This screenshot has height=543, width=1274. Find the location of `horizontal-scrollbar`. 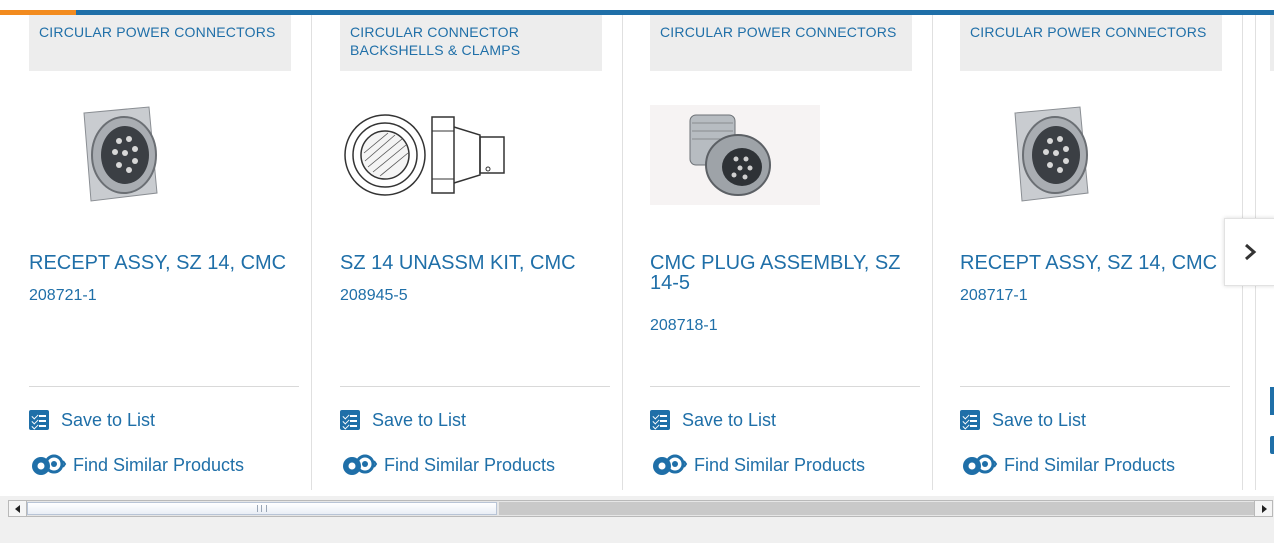

horizontal-scrollbar is located at coordinates (640, 508).